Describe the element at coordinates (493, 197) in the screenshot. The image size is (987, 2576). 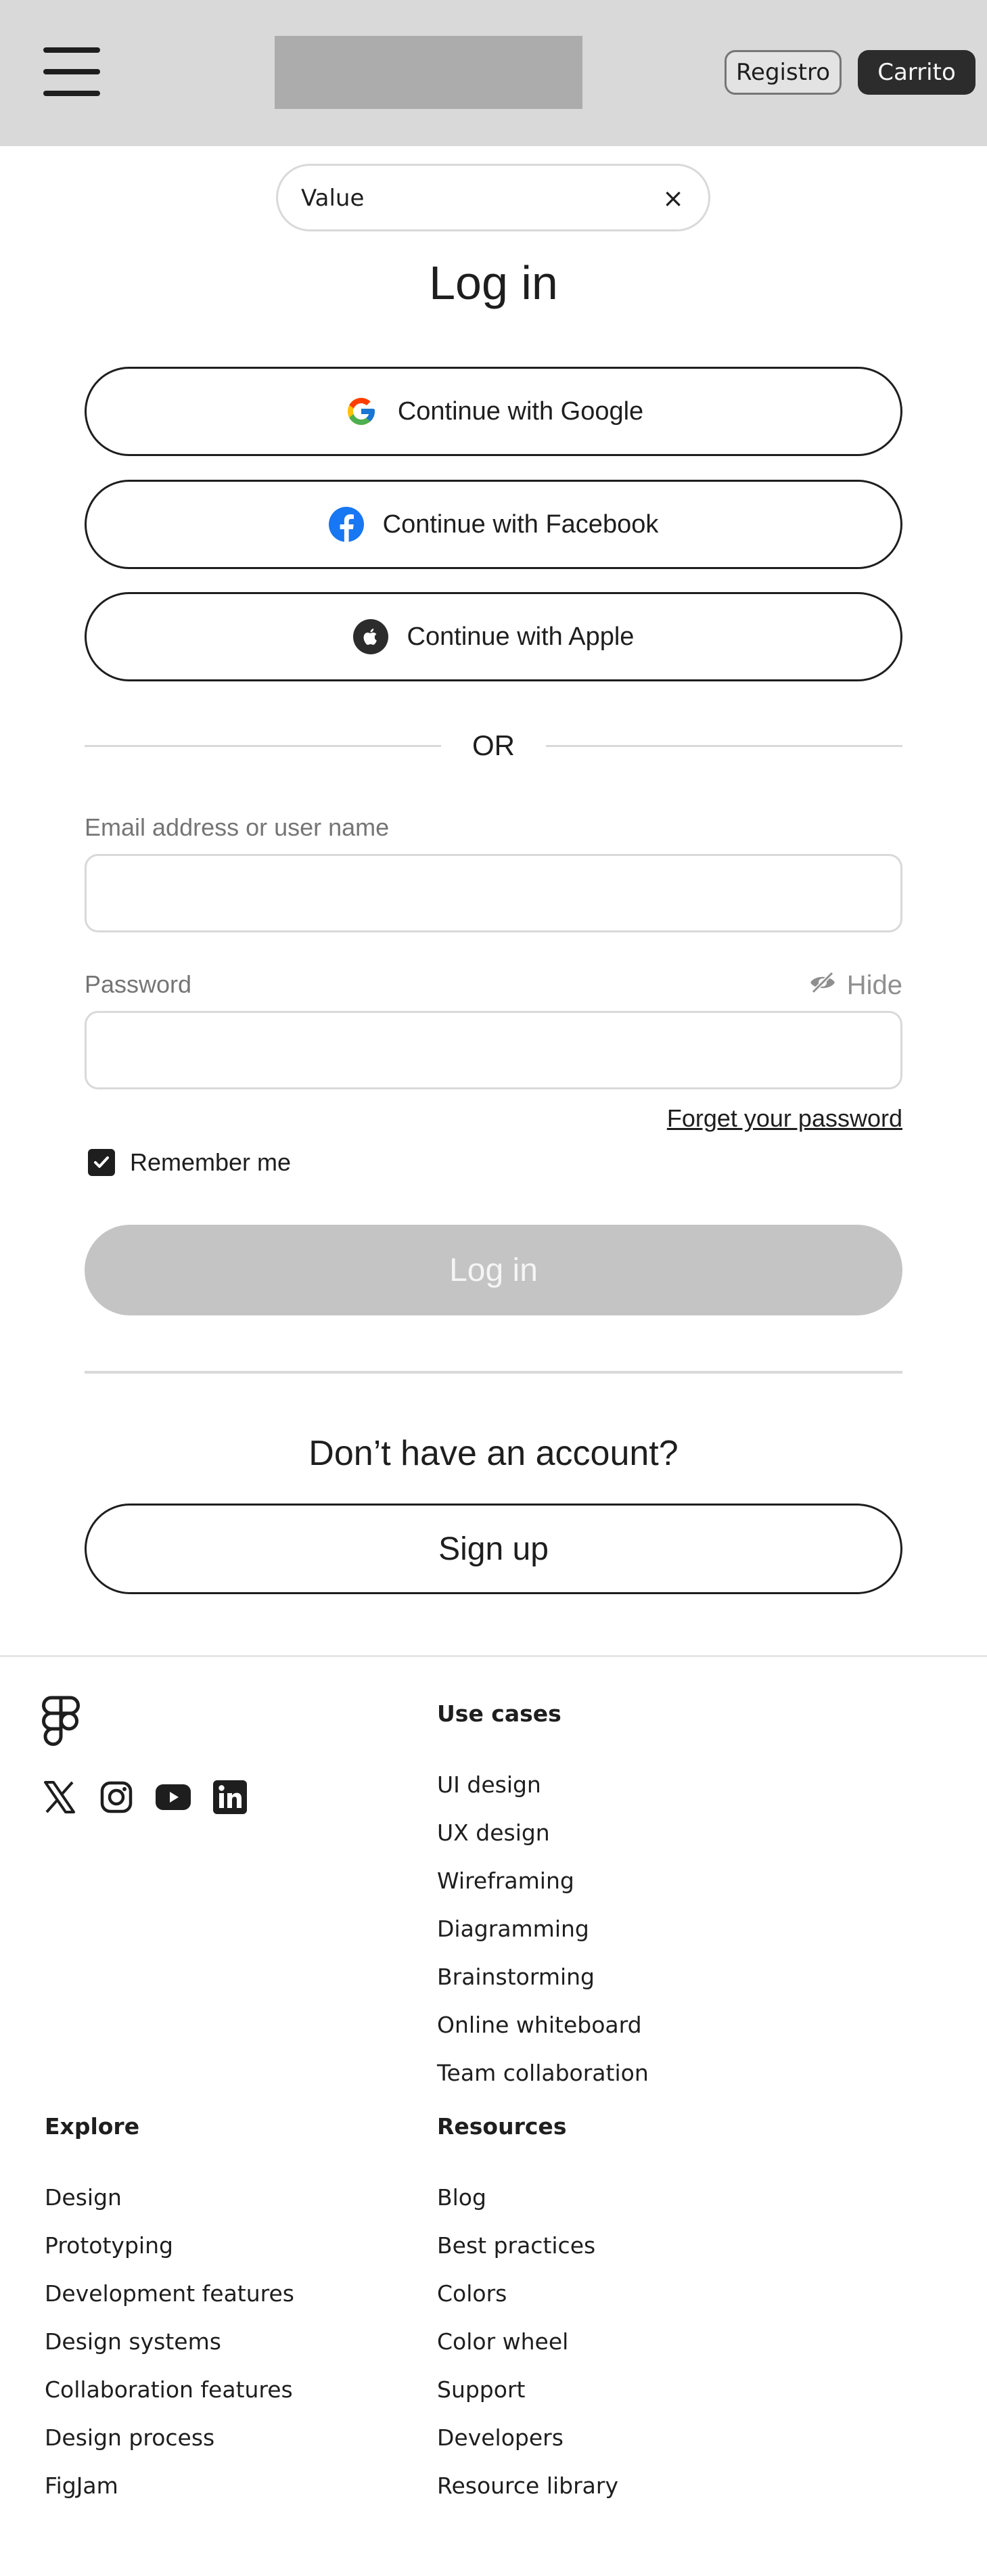
I see `search-input: Value ×` at that location.